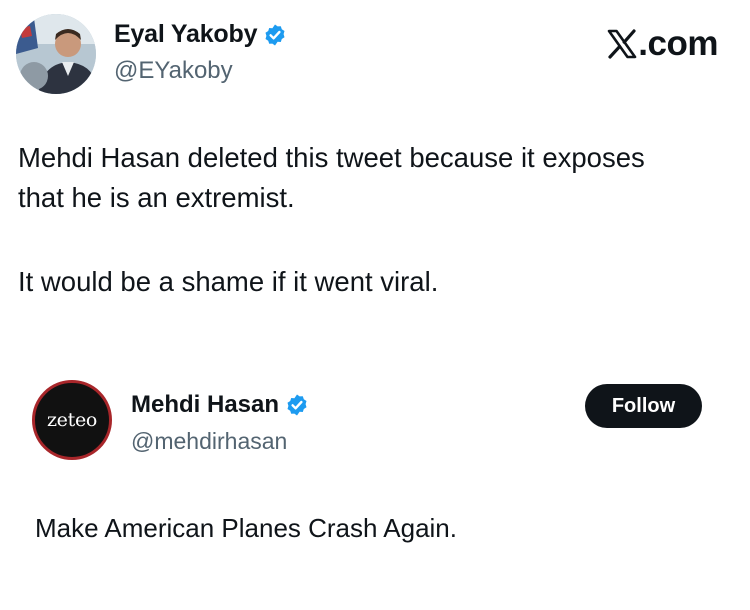  I want to click on quoted-author-handle: @mehdirhasan, so click(209, 441).